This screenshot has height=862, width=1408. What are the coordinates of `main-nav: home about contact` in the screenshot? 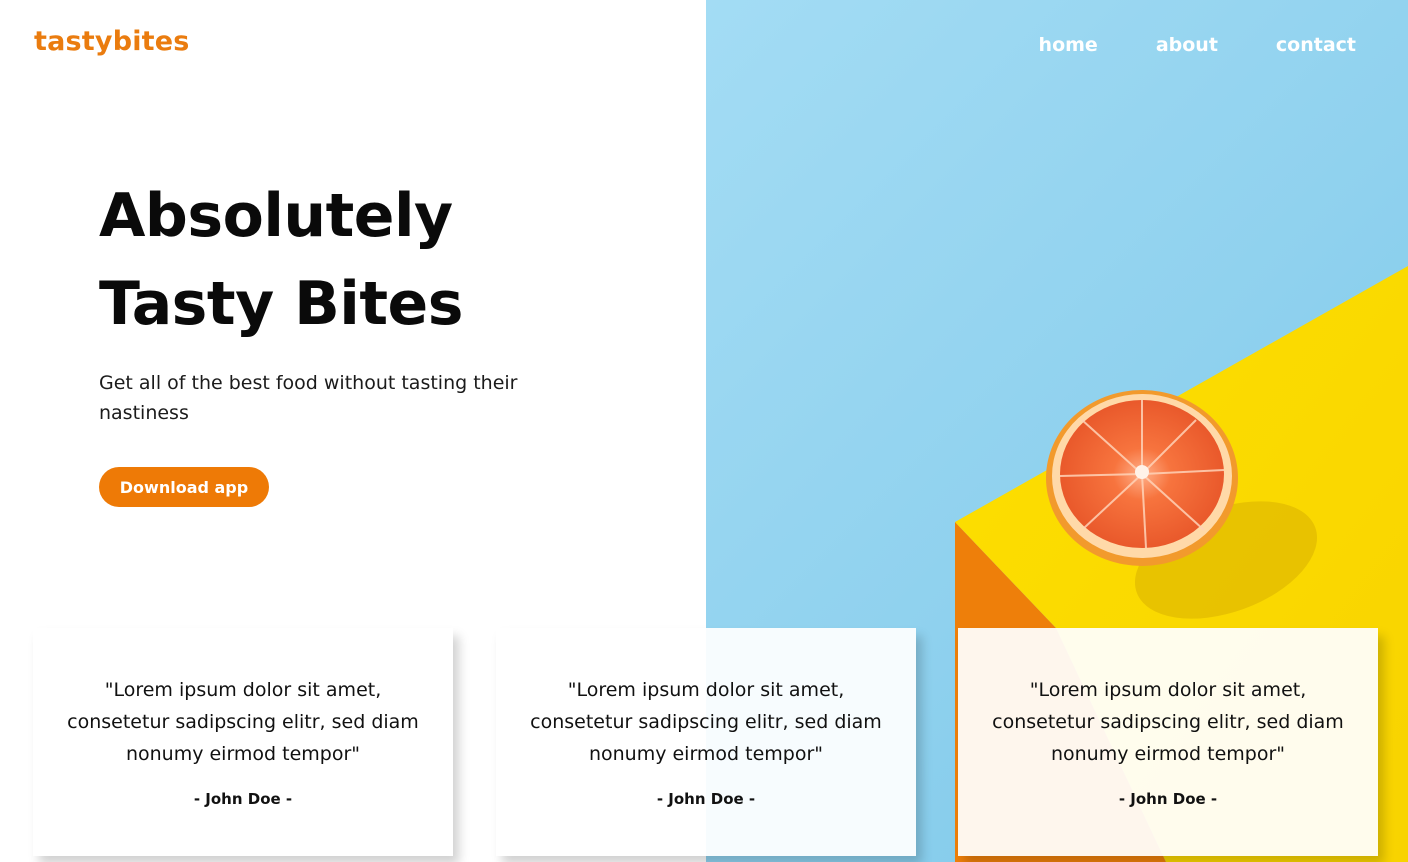 It's located at (1197, 45).